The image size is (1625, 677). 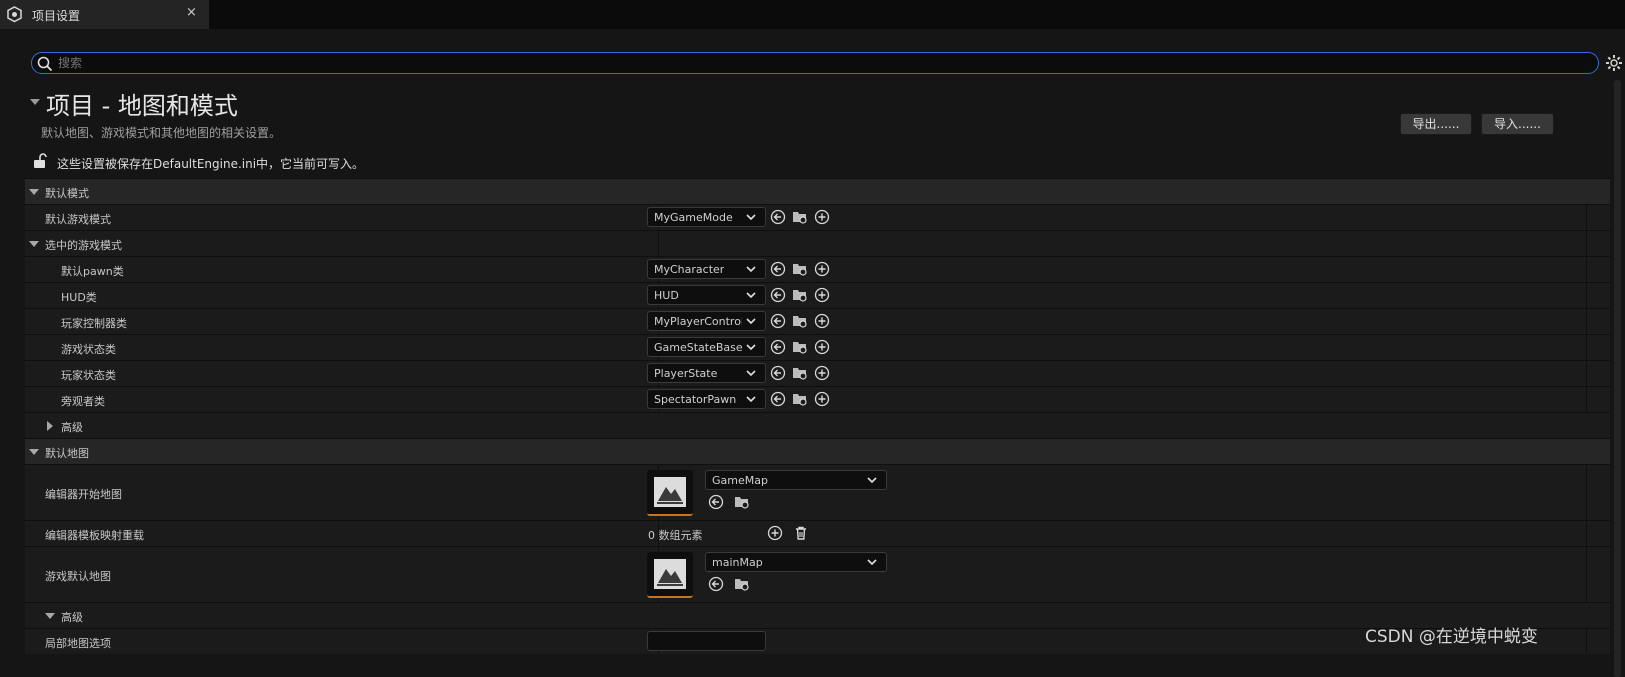 I want to click on unlock-icon, so click(x=40, y=160).